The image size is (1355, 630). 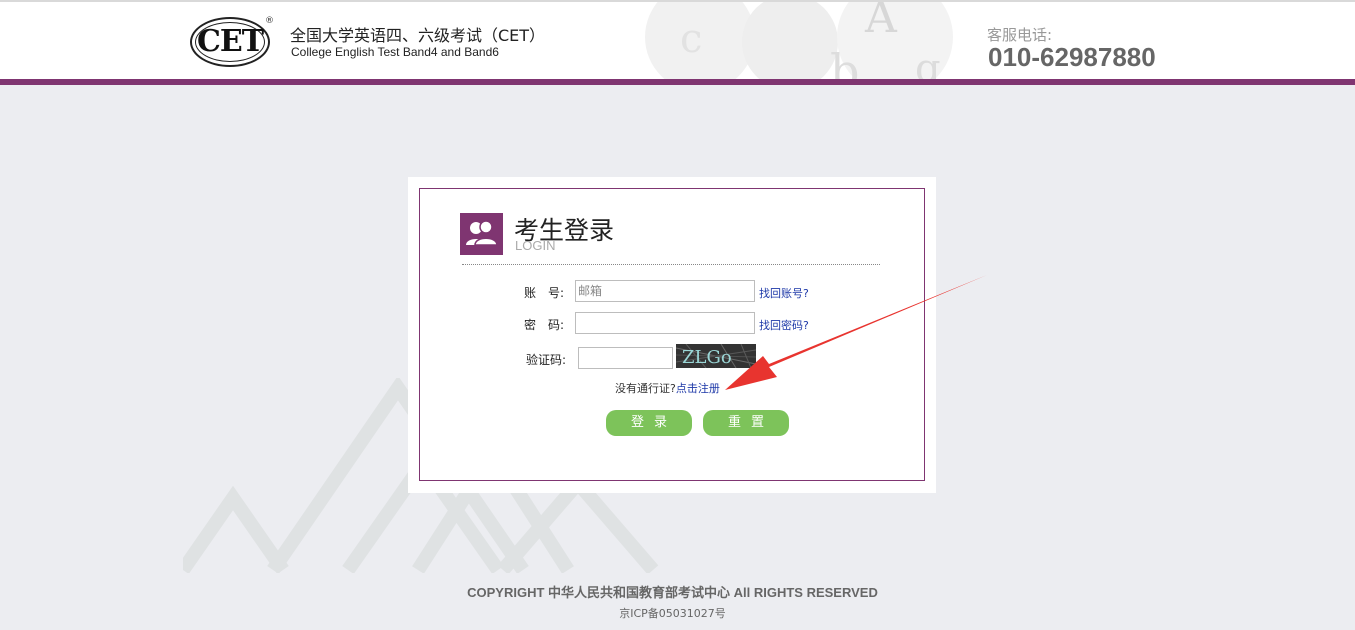 What do you see at coordinates (698, 388) in the screenshot?
I see `register-link: 点击注册` at bounding box center [698, 388].